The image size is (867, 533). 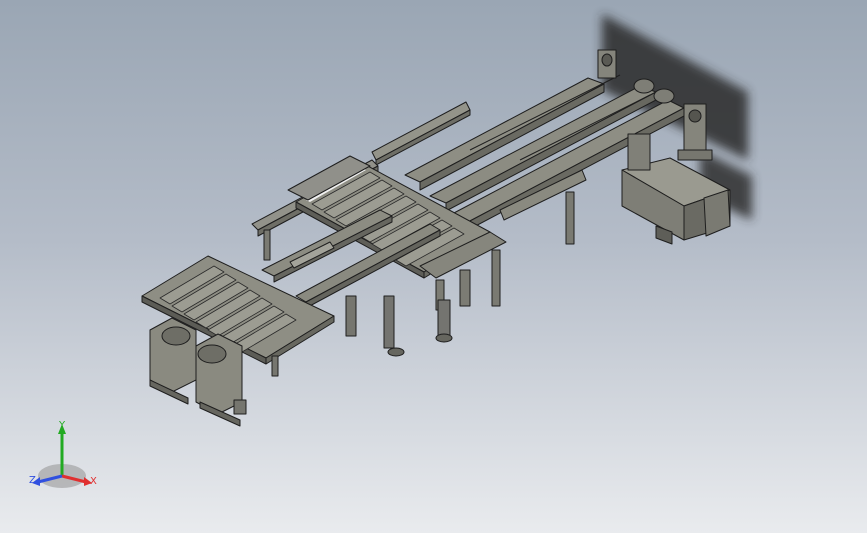 I want to click on x-axis-label: X, so click(x=93, y=481).